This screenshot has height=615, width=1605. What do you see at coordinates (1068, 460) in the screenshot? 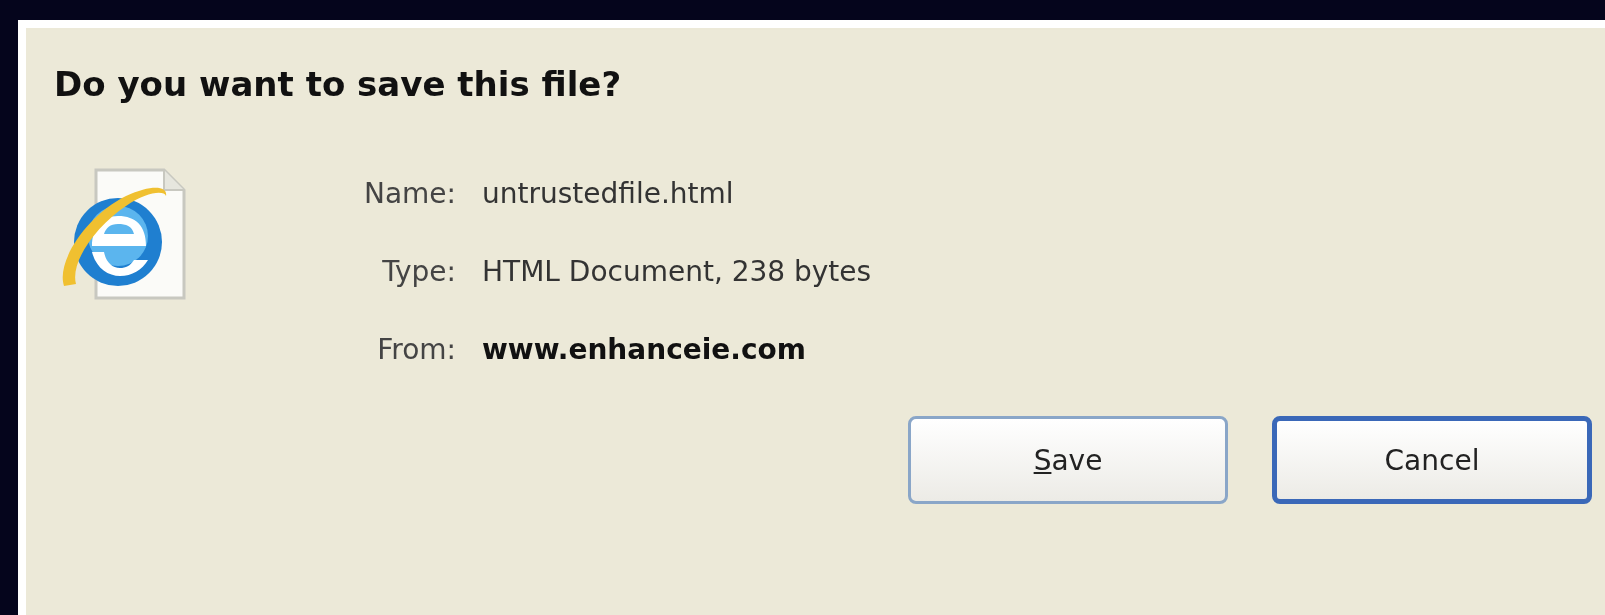
I see `save-button: Save` at bounding box center [1068, 460].